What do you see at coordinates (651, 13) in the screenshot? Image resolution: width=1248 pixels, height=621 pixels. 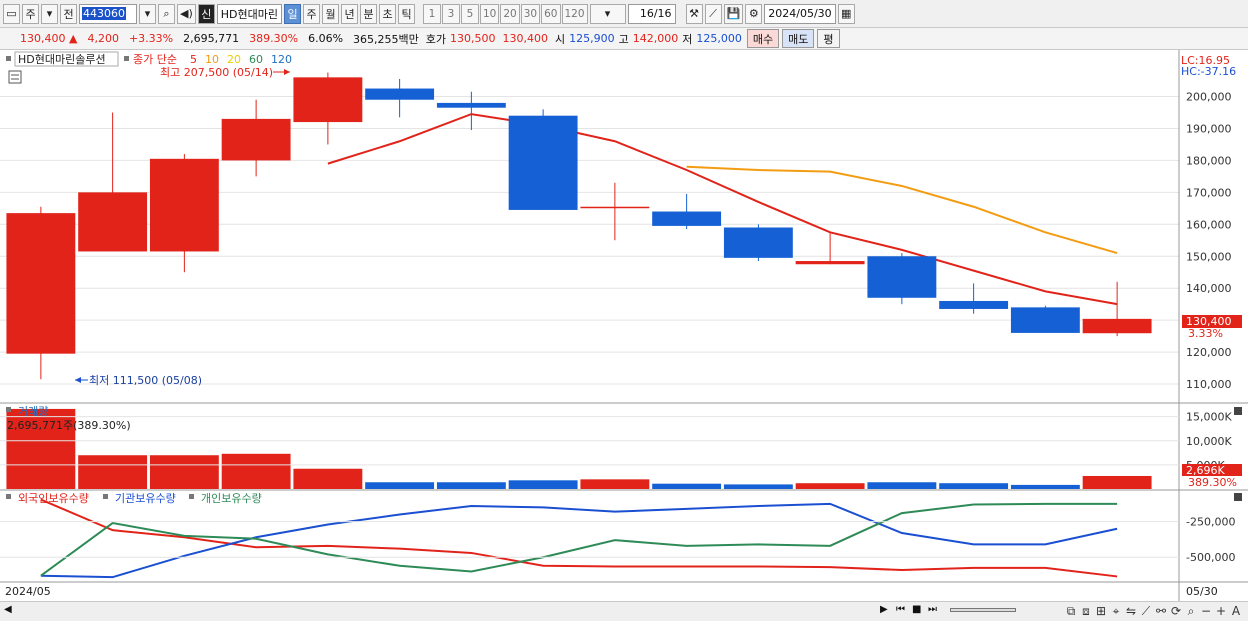 I see `page-counter: 16/16` at bounding box center [651, 13].